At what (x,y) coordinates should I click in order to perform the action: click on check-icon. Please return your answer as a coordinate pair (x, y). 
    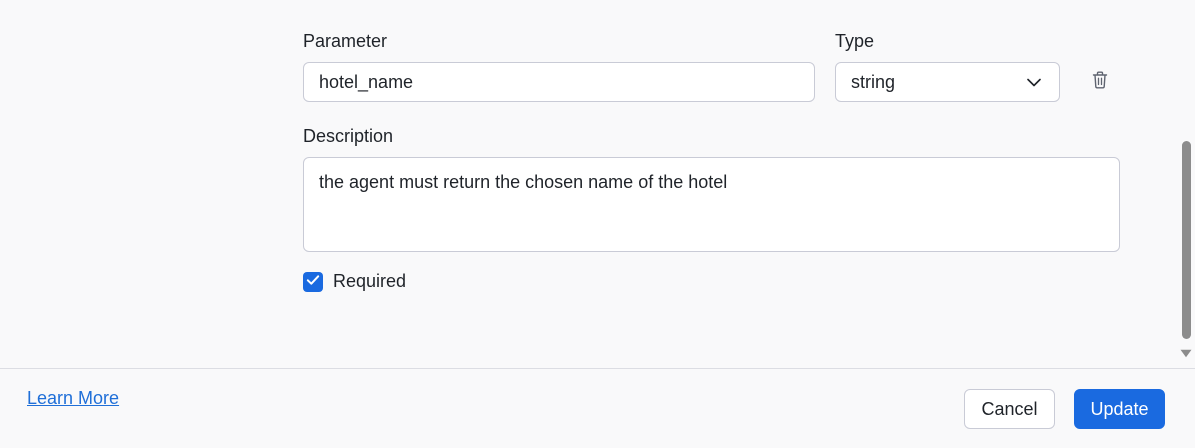
    Looking at the image, I should click on (313, 282).